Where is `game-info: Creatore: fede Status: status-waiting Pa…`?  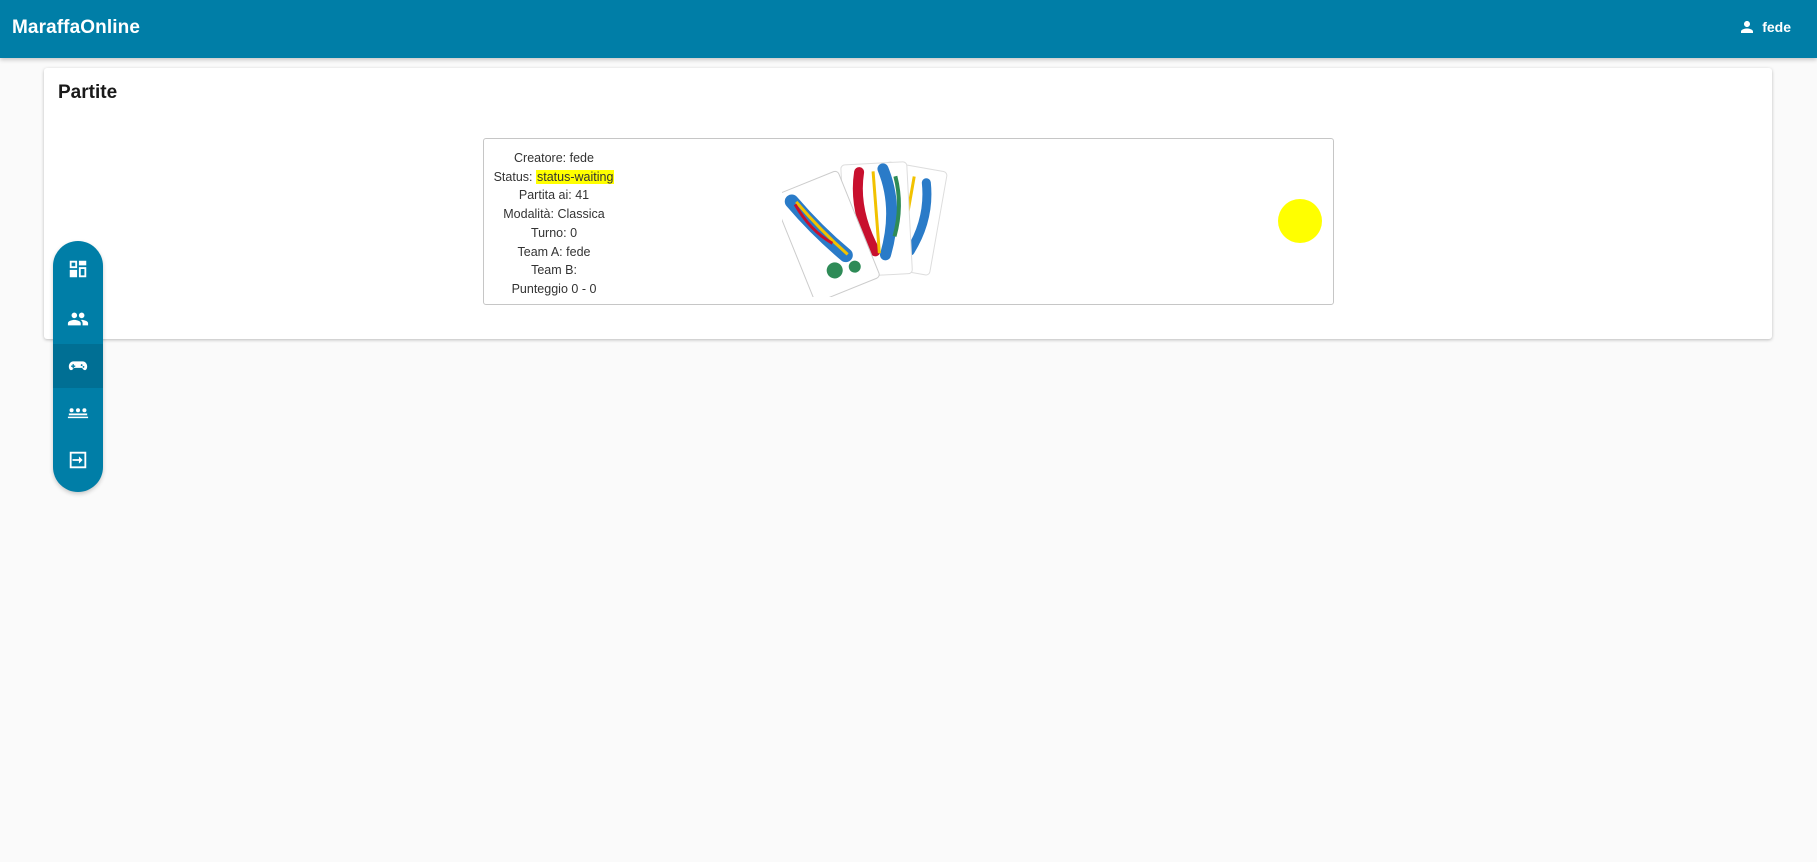 game-info: Creatore: fede Status: status-waiting Pa… is located at coordinates (554, 224).